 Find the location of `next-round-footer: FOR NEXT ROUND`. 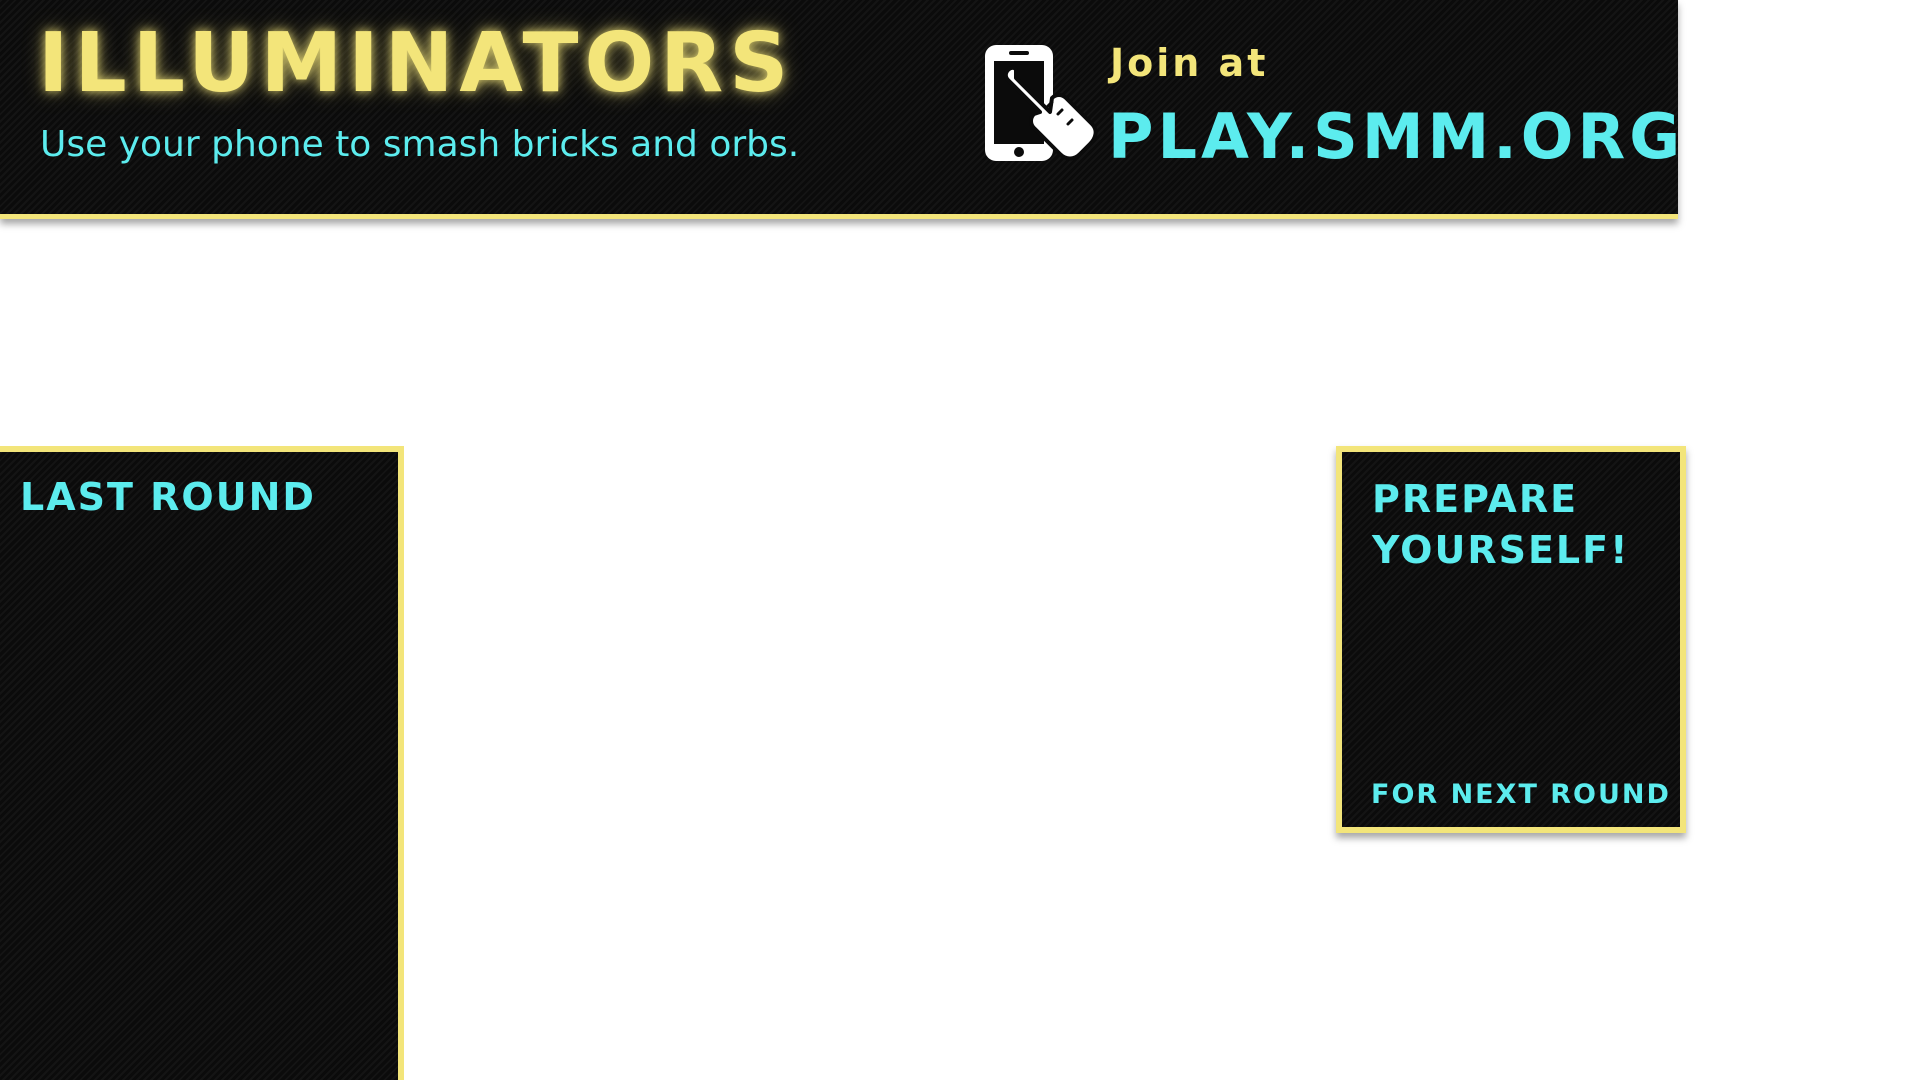

next-round-footer: FOR NEXT ROUND is located at coordinates (1521, 794).